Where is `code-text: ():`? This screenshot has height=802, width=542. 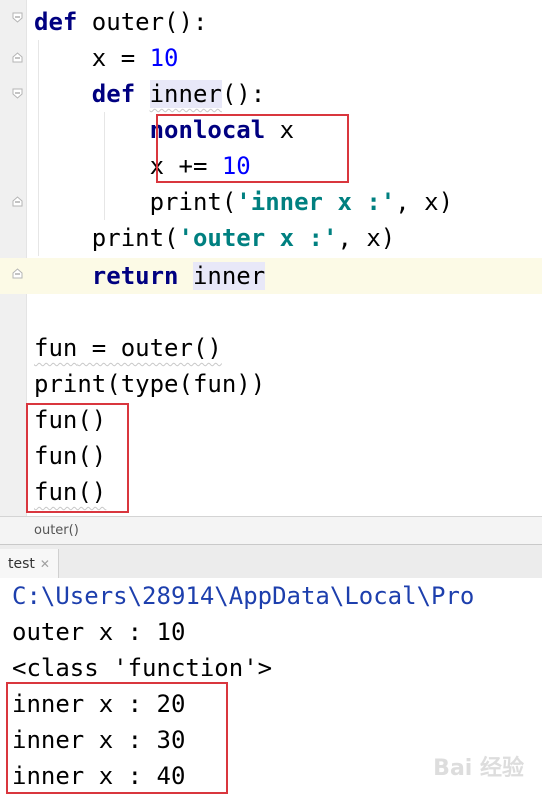
code-text: (): is located at coordinates (243, 94).